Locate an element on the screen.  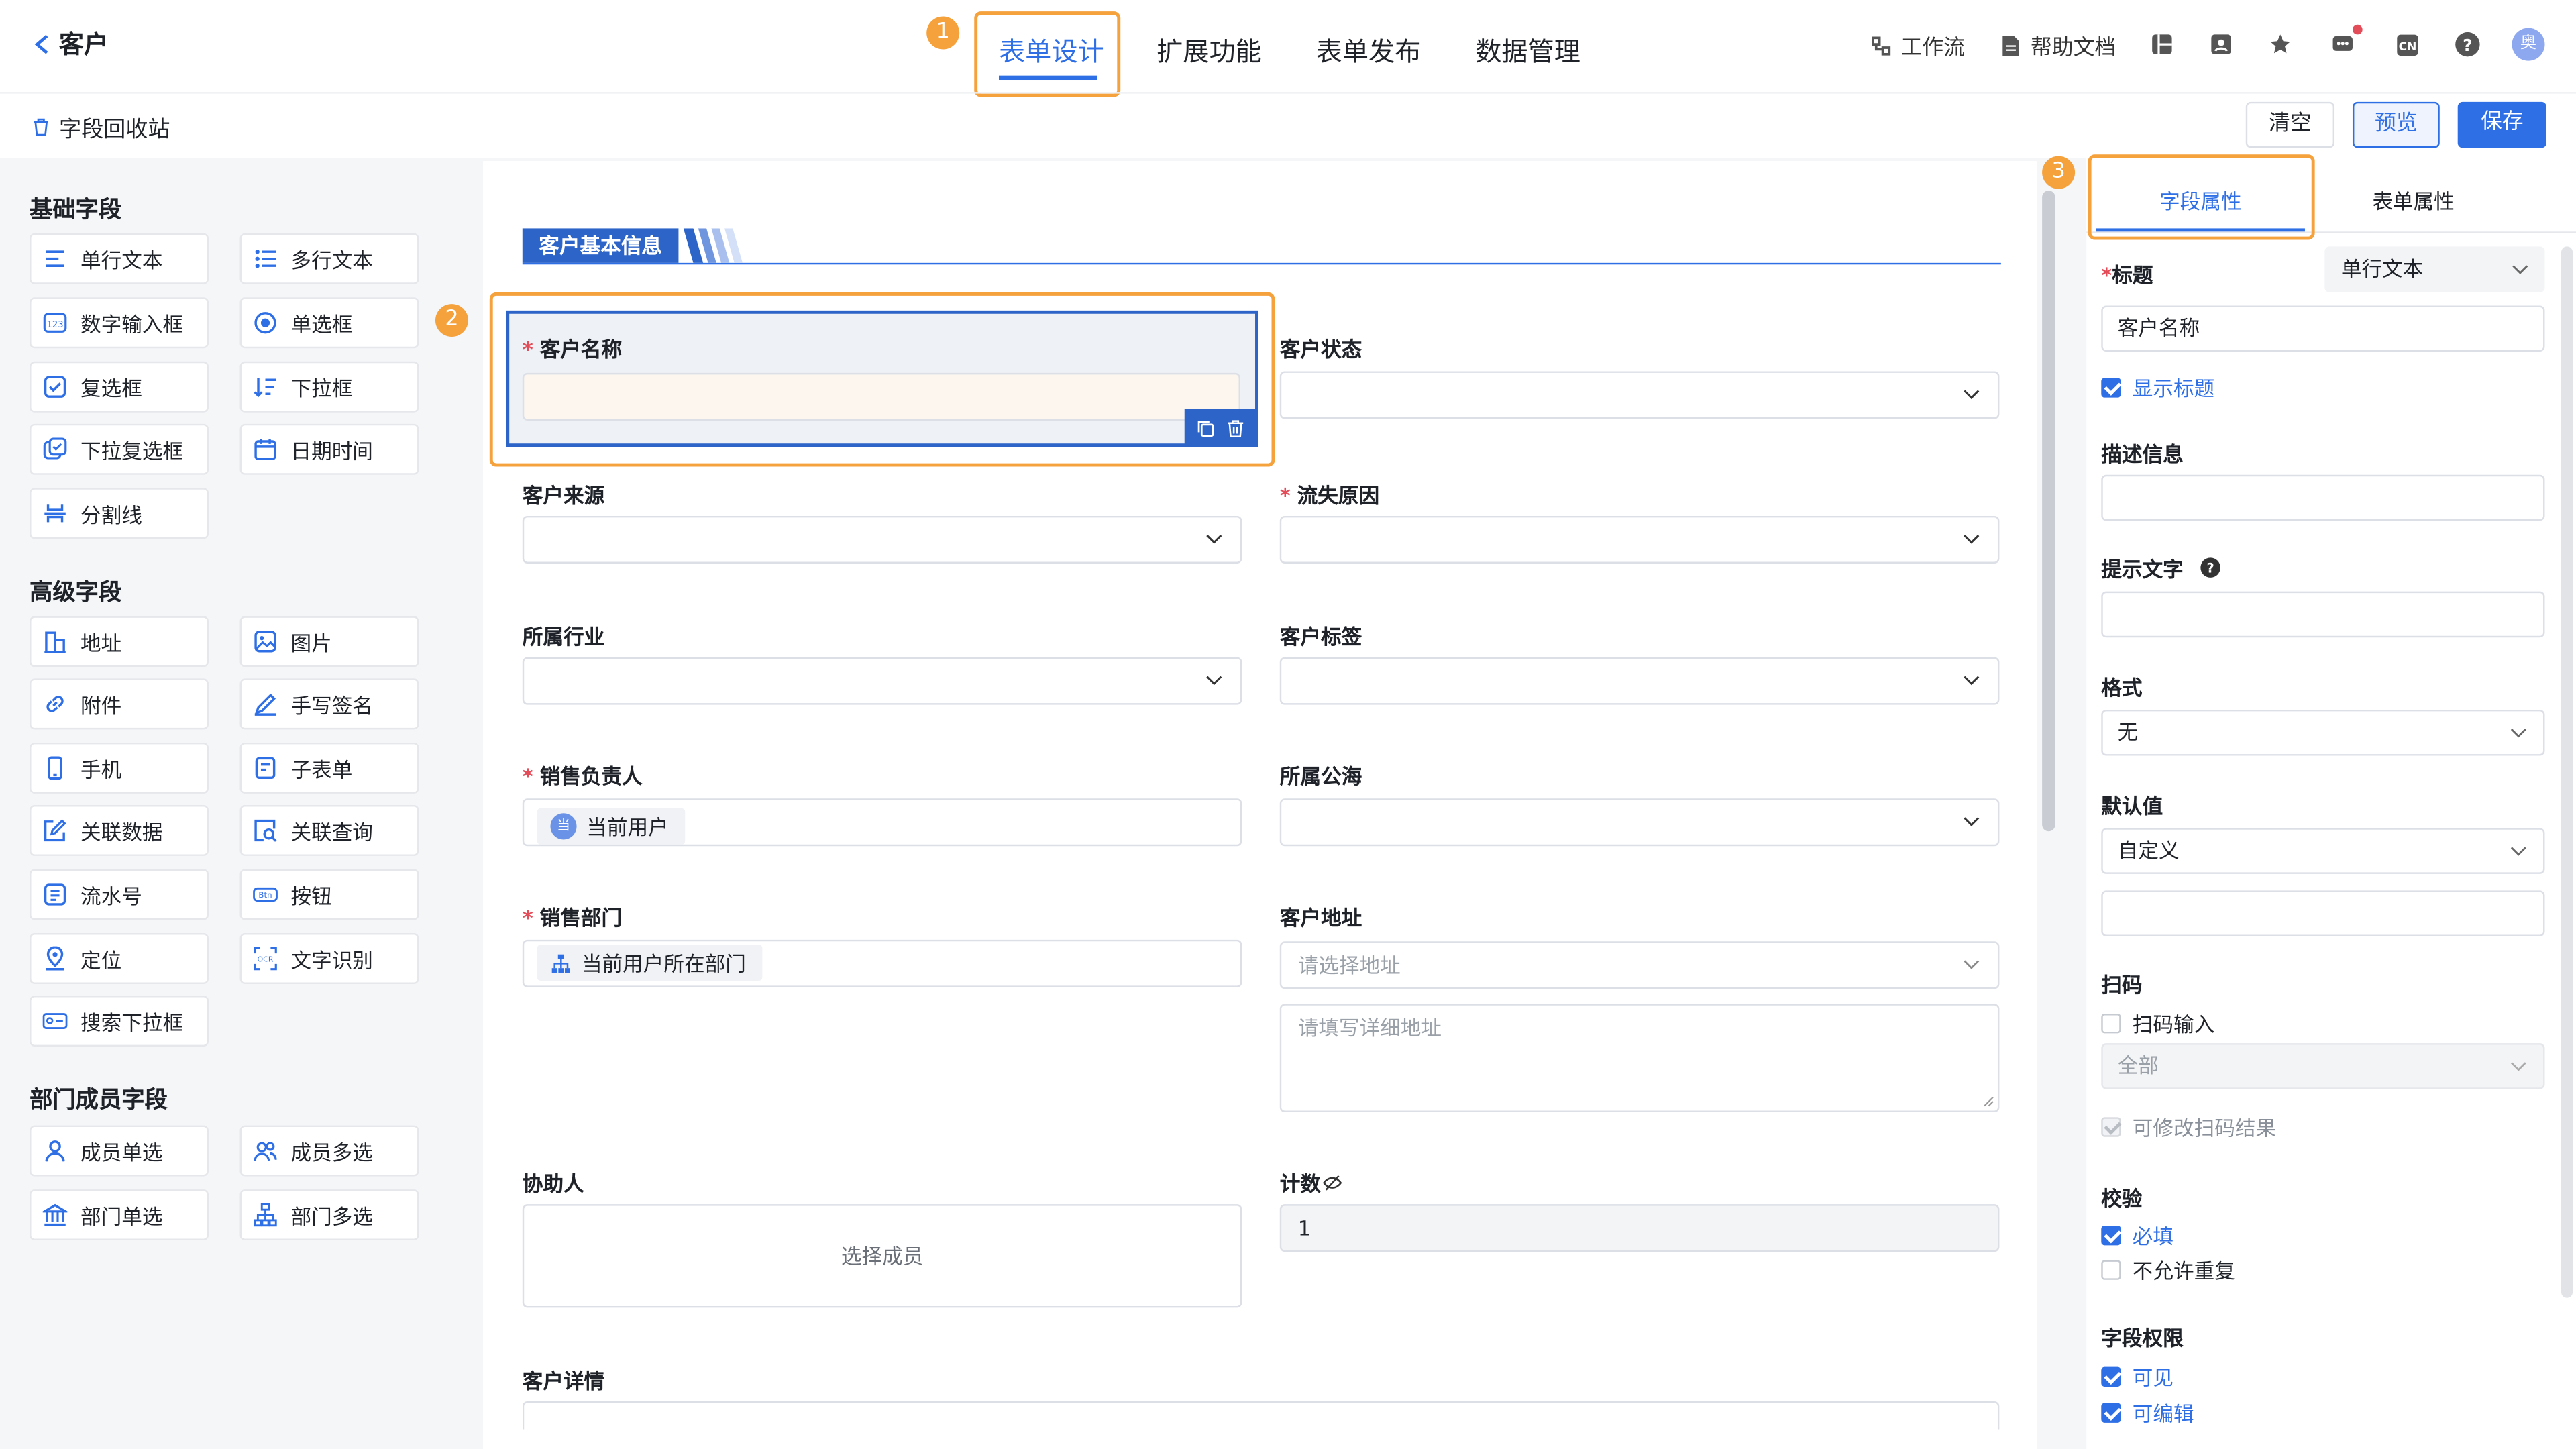
label-customer-address: 客户地址 is located at coordinates (1321, 916).